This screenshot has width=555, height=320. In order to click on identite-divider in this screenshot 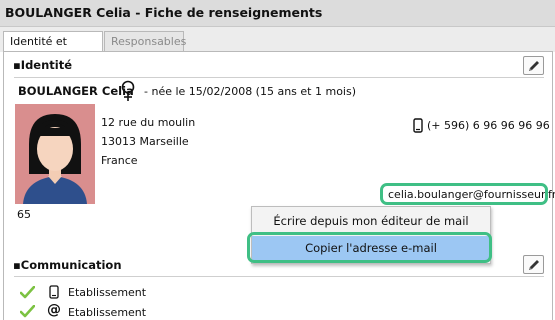, I will do `click(279, 77)`.